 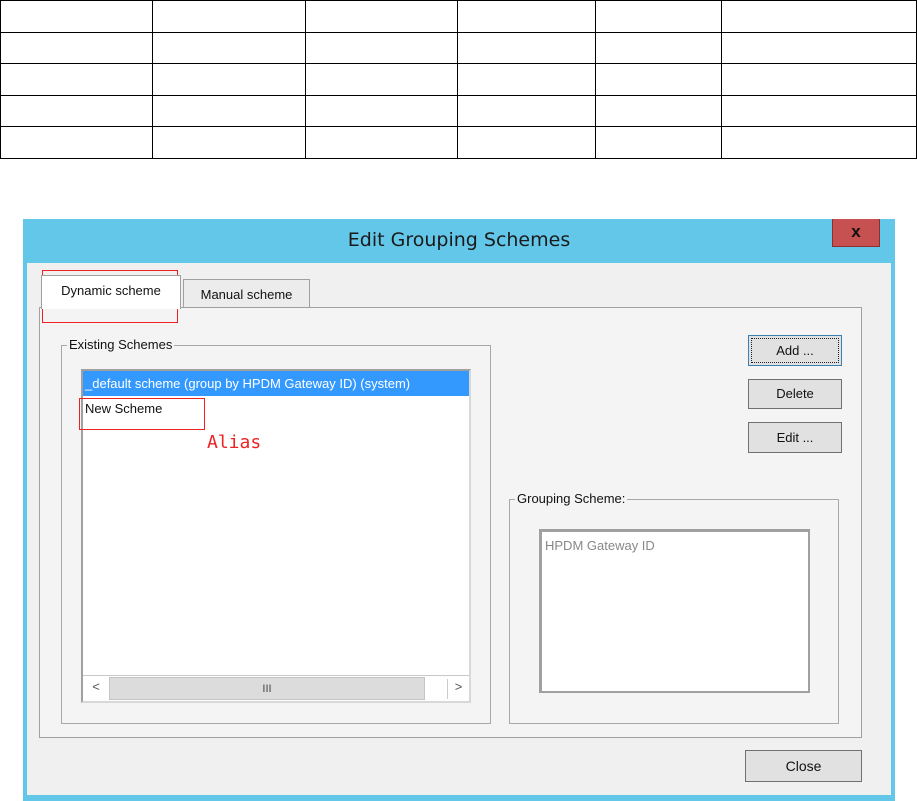 What do you see at coordinates (803, 766) in the screenshot?
I see `close-button: Close` at bounding box center [803, 766].